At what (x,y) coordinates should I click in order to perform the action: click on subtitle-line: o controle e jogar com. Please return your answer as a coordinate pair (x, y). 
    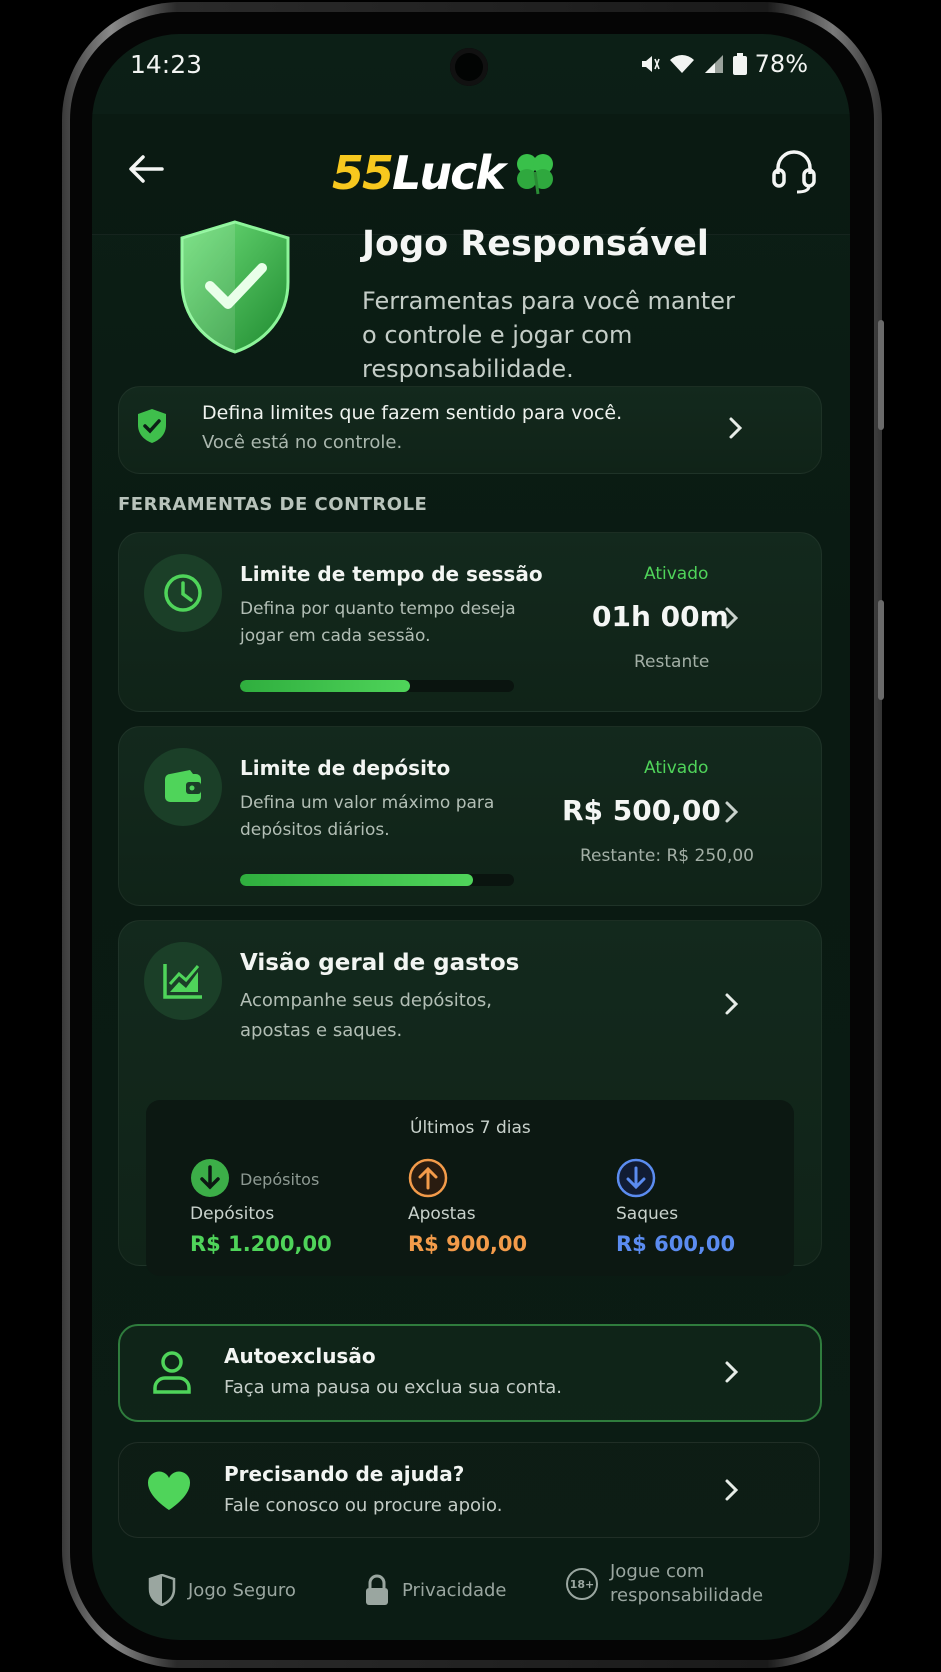
    Looking at the image, I should click on (497, 335).